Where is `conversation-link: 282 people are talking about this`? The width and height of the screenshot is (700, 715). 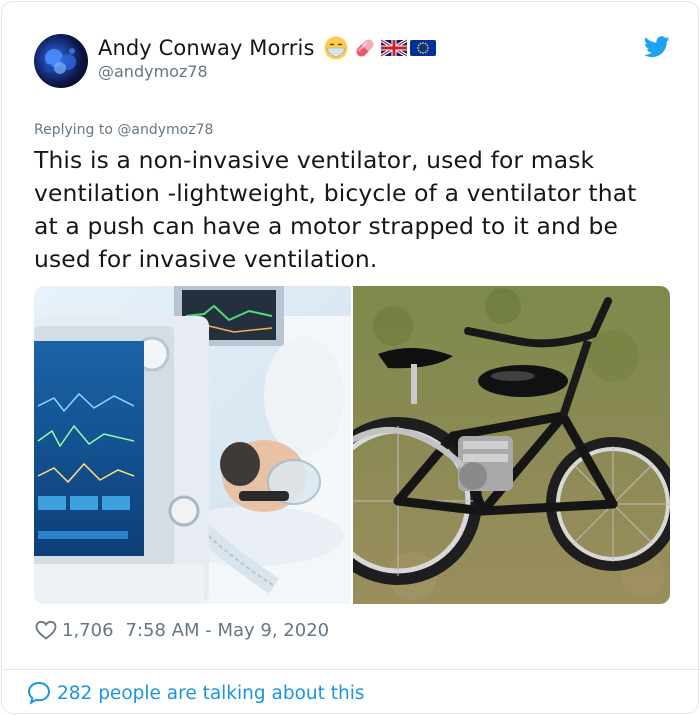
conversation-link: 282 people are talking about this is located at coordinates (195, 693).